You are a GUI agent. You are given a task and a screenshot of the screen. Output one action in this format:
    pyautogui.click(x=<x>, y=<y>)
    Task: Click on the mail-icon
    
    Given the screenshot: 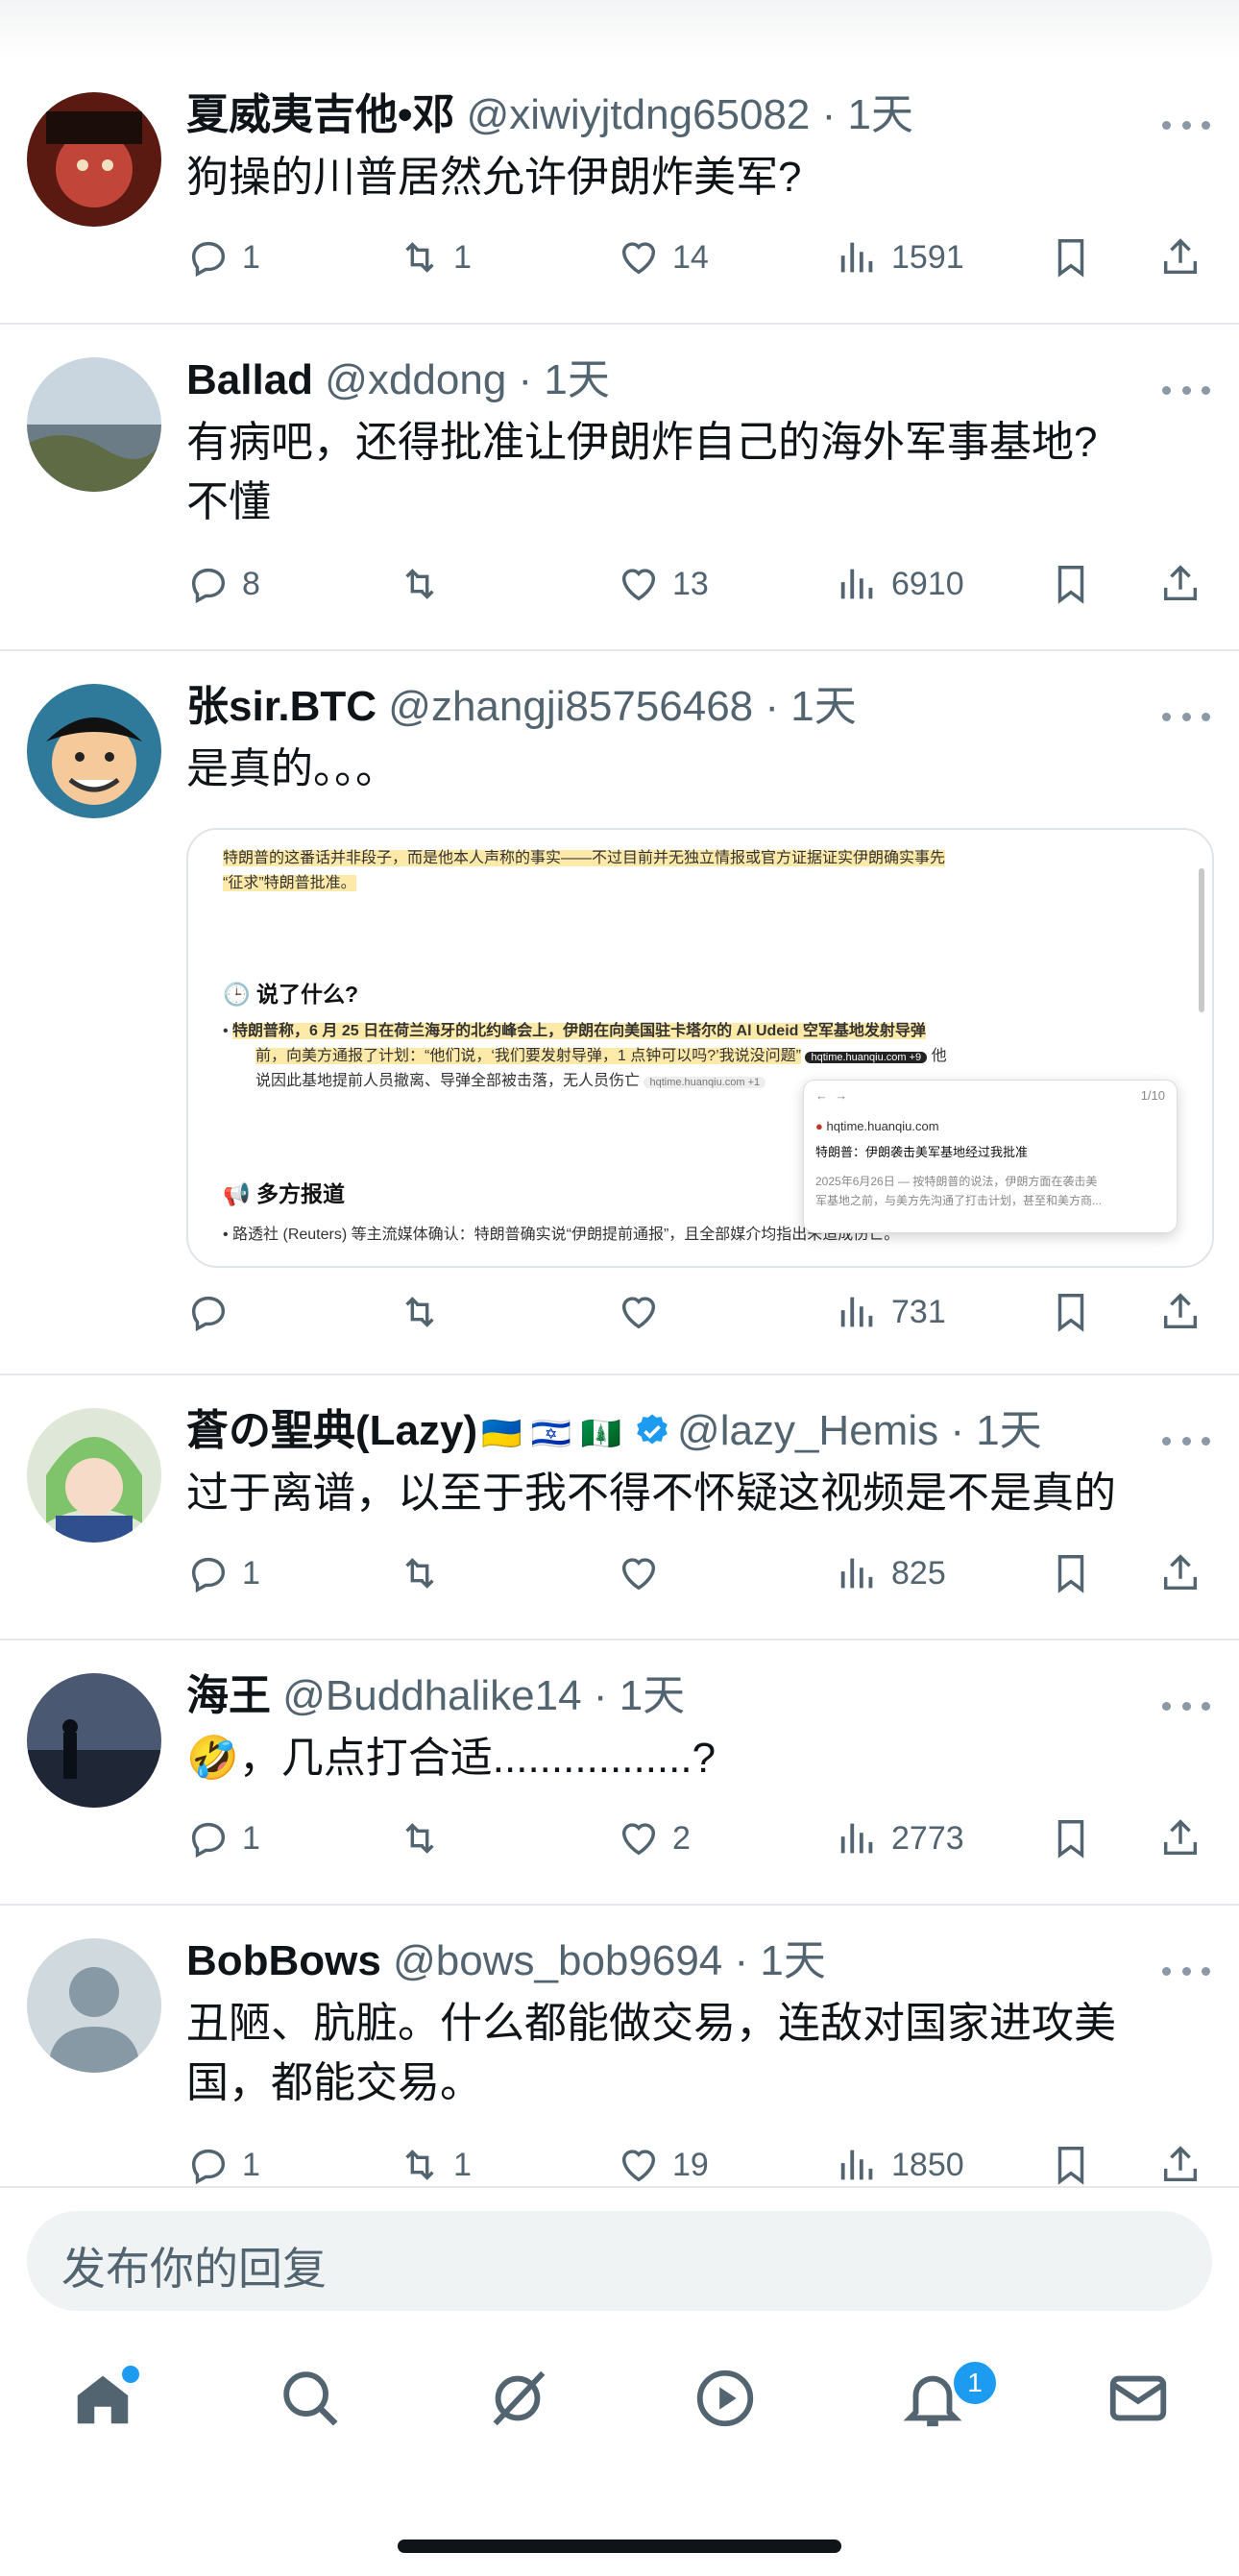 What is the action you would take?
    pyautogui.click(x=1138, y=2398)
    